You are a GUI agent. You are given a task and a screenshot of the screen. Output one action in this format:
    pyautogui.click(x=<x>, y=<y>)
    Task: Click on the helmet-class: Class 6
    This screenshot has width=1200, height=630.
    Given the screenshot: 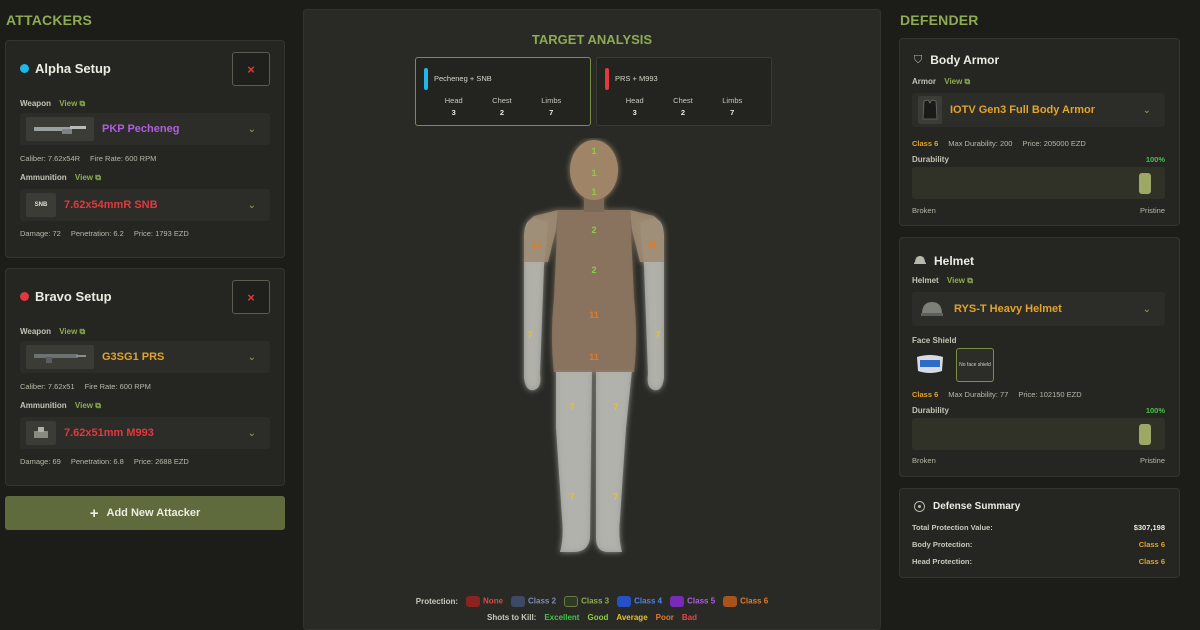 What is the action you would take?
    pyautogui.click(x=925, y=394)
    